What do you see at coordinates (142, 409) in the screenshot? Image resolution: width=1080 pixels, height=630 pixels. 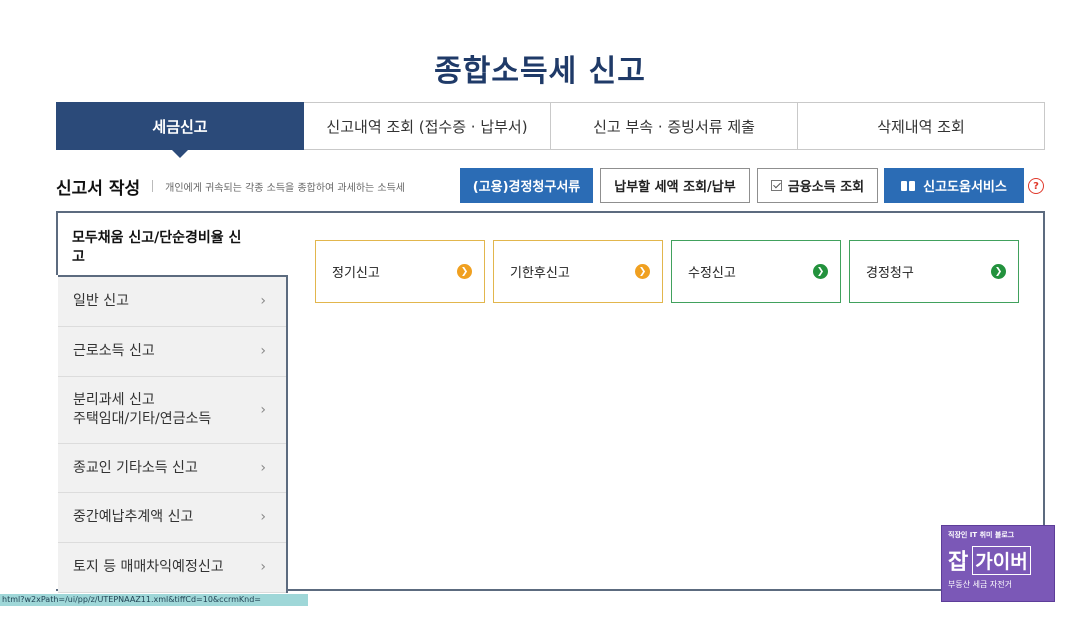 I see `sidebar-item-label: 분리과세 신고 주택임대/기타/연금소득` at bounding box center [142, 409].